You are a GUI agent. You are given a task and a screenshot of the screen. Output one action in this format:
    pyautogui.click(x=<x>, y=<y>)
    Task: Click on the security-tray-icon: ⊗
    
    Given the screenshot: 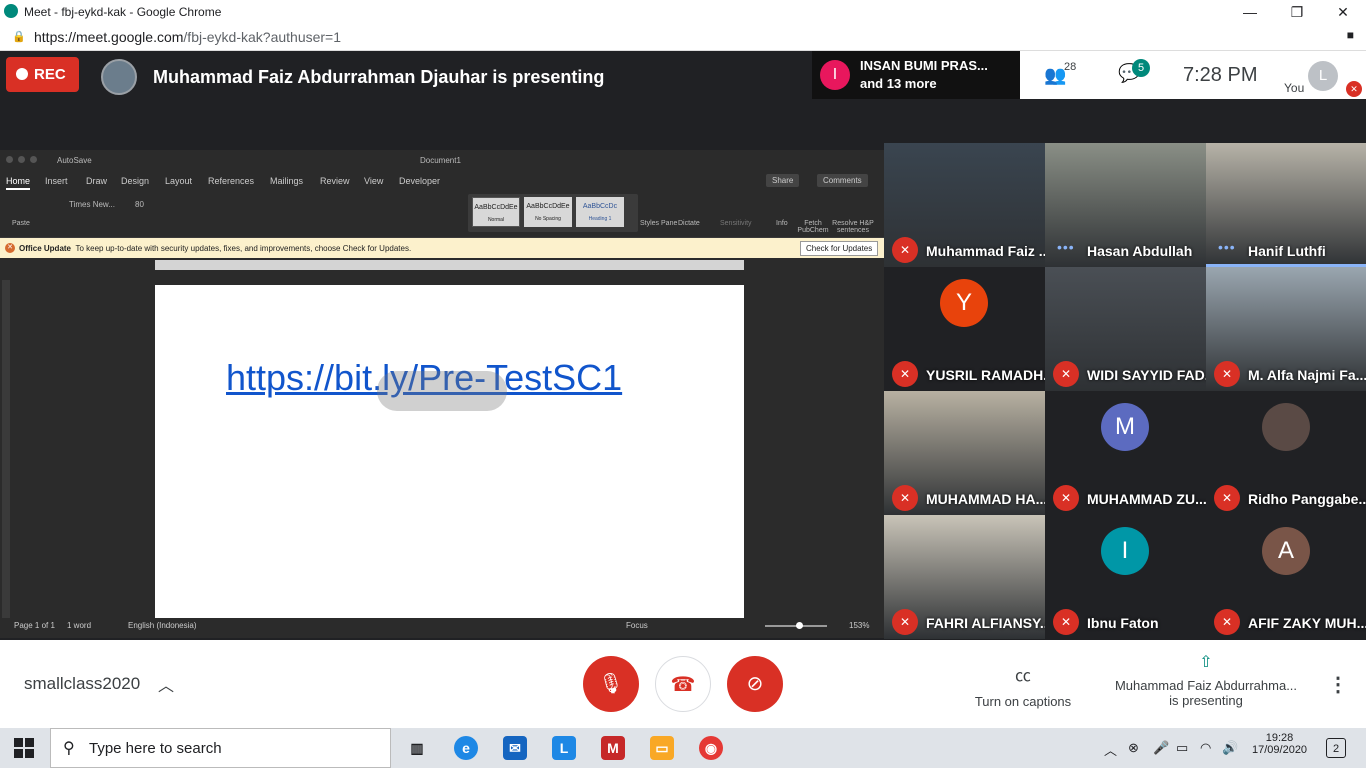 What is the action you would take?
    pyautogui.click(x=1133, y=748)
    